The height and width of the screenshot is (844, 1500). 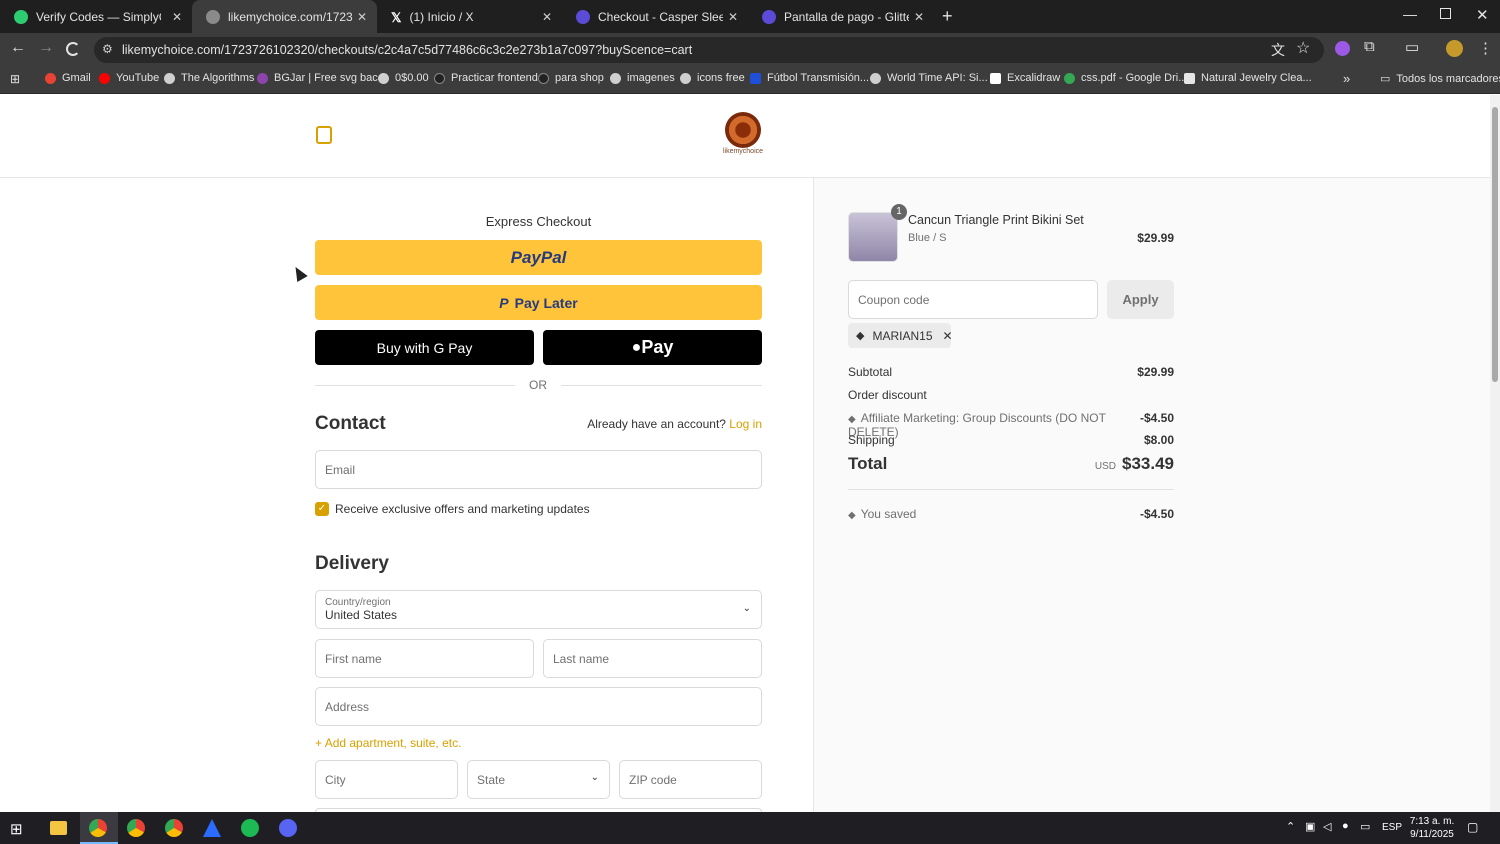 What do you see at coordinates (615, 78) in the screenshot?
I see `image-icon` at bounding box center [615, 78].